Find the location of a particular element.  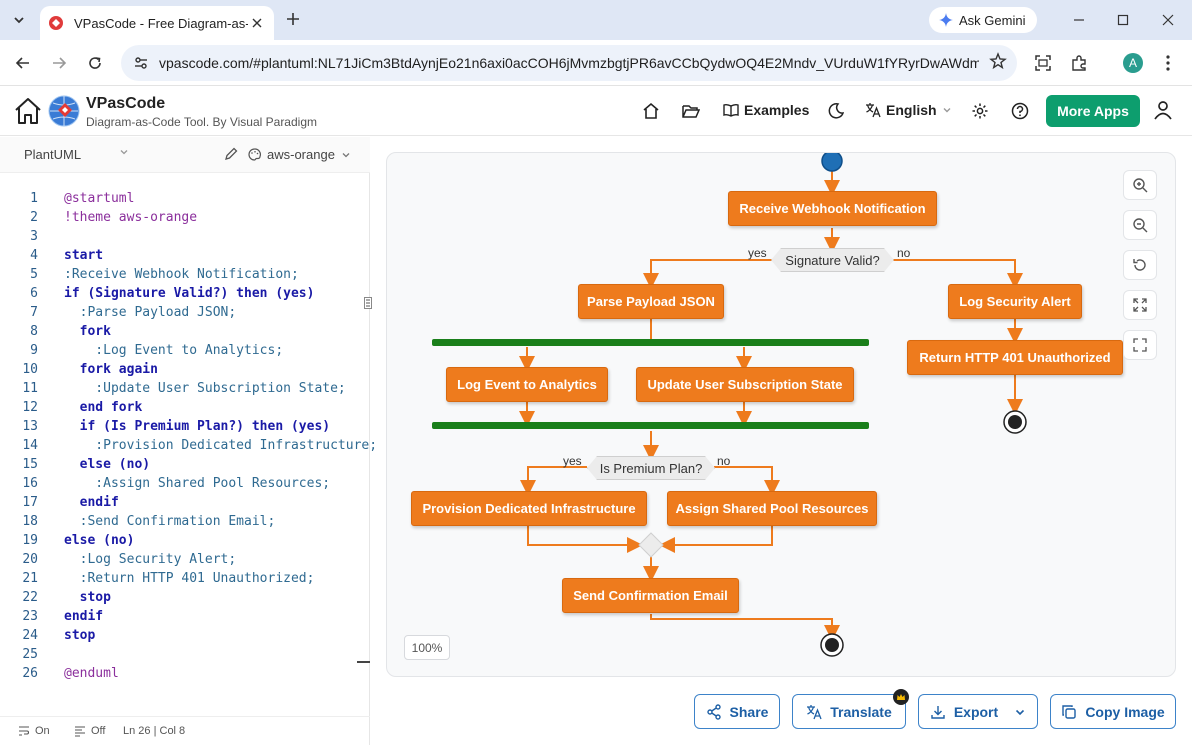

edit-theme-button is located at coordinates (231, 155).